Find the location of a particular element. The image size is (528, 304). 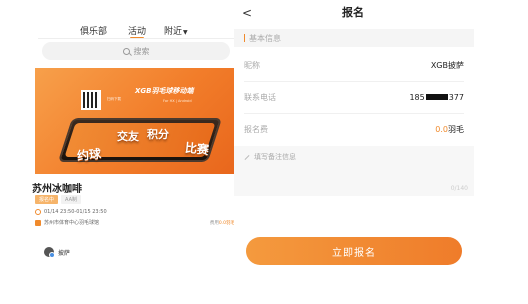

event-tags: 报名中 AA制 is located at coordinates (58, 199).